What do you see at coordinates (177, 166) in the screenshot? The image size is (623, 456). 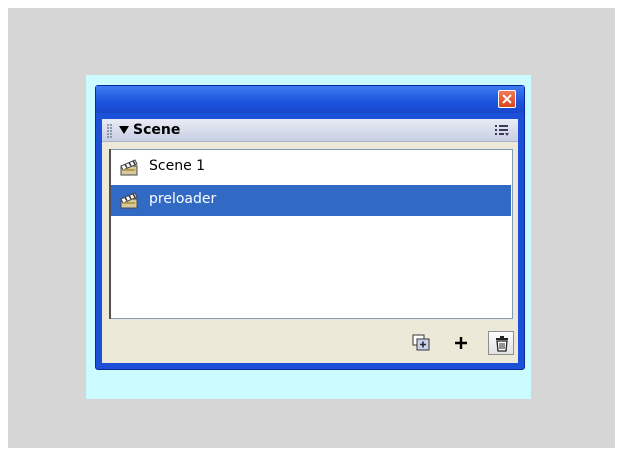 I see `scene-label: Scene 1` at bounding box center [177, 166].